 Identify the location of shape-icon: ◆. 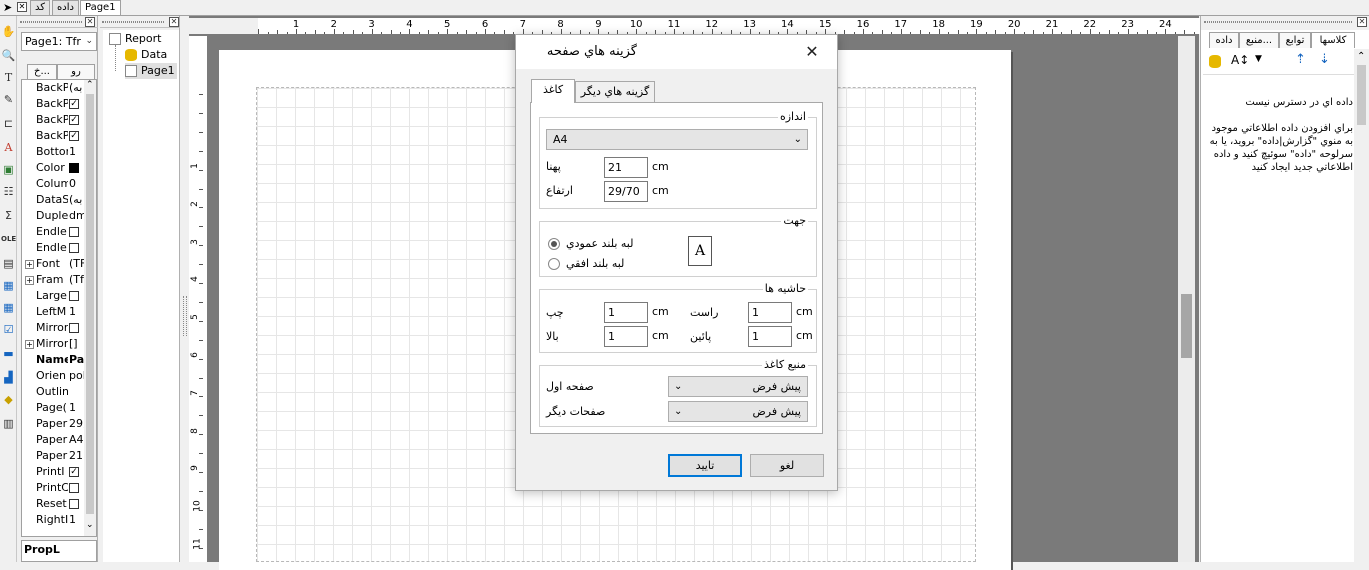
(8, 399).